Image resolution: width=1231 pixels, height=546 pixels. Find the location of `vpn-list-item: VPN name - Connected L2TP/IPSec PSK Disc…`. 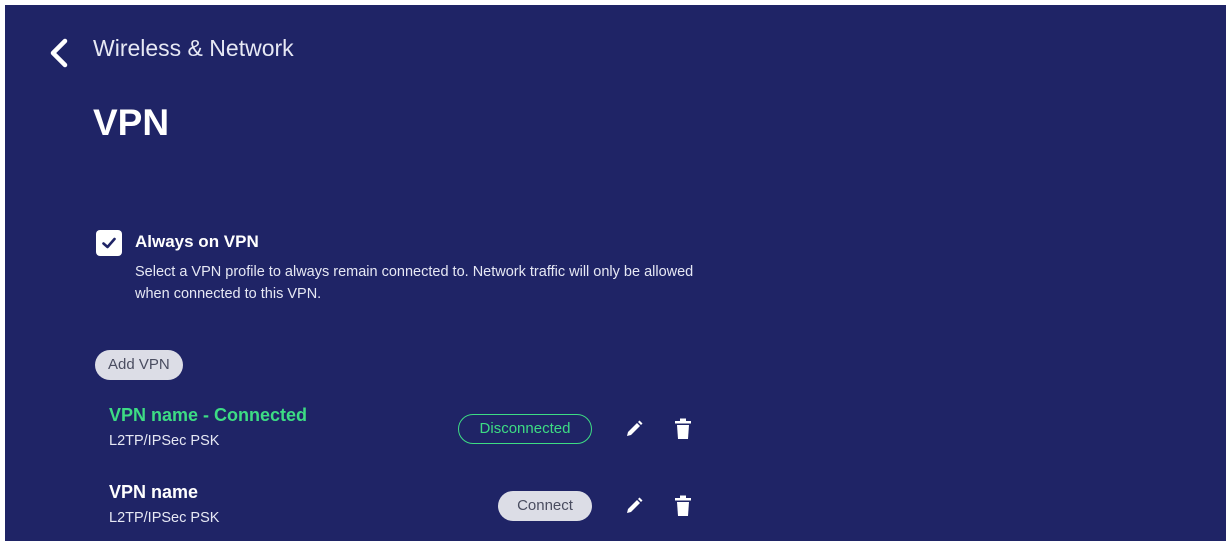

vpn-list-item: VPN name - Connected L2TP/IPSec PSK Disc… is located at coordinates (419, 431).